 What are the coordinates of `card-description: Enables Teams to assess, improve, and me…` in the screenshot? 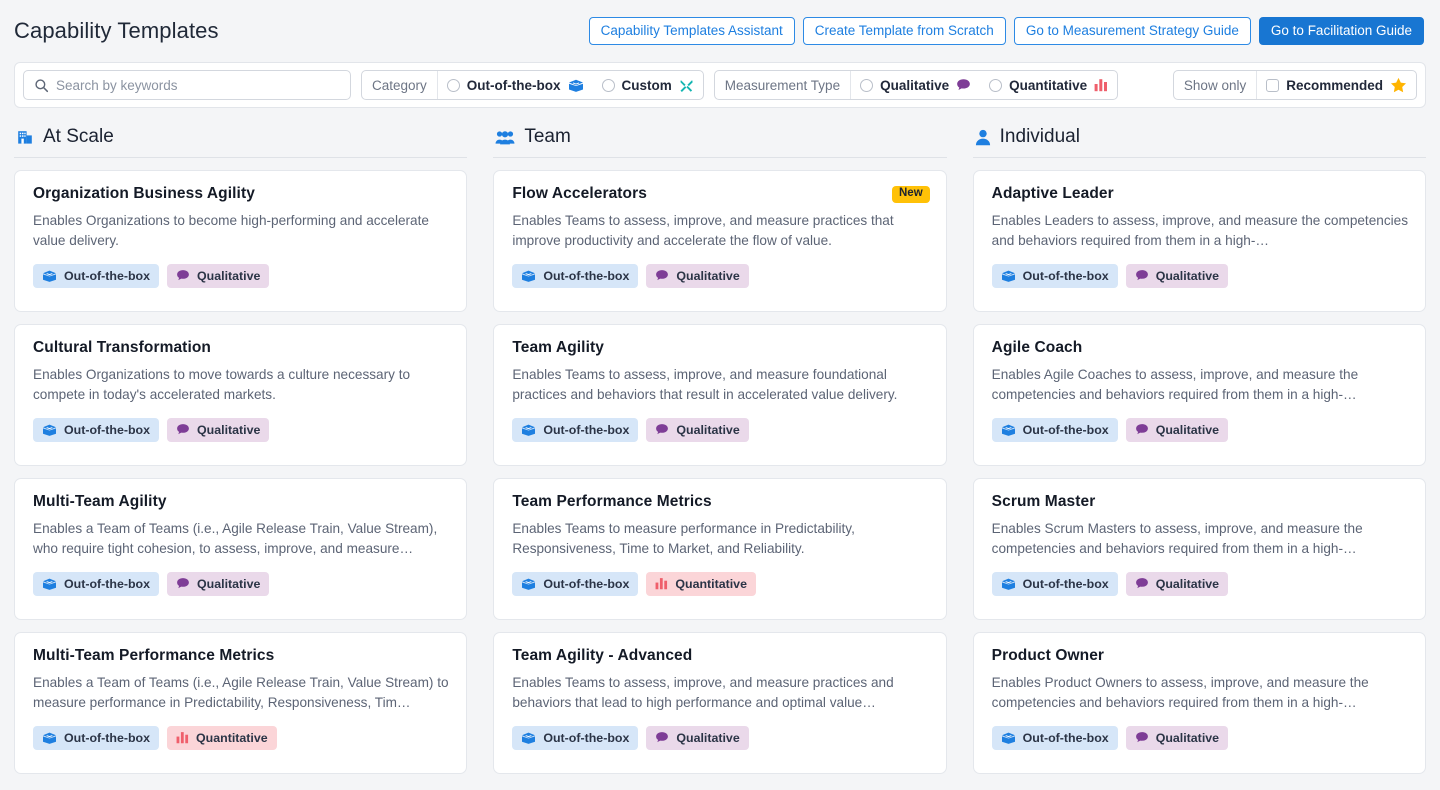 It's located at (705, 384).